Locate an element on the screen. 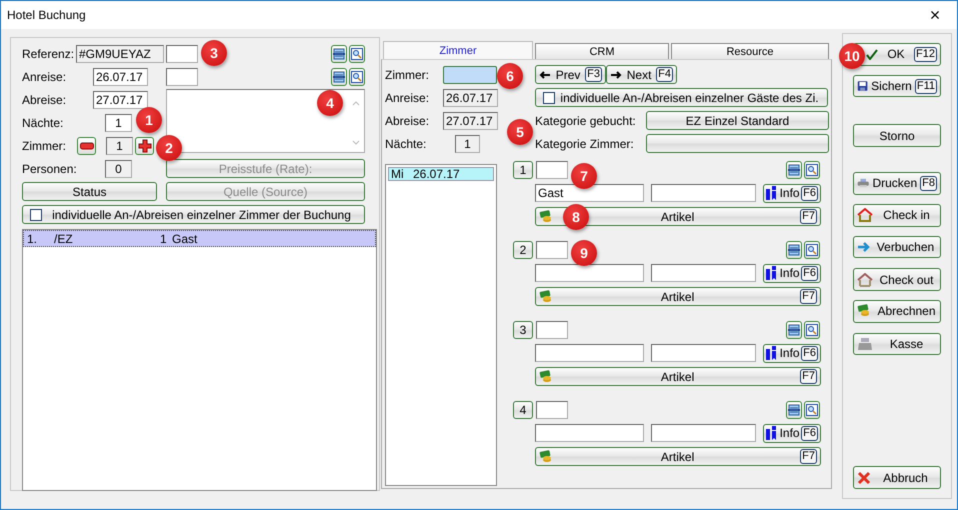 Image resolution: width=958 pixels, height=510 pixels. action-button: Kasse is located at coordinates (897, 344).